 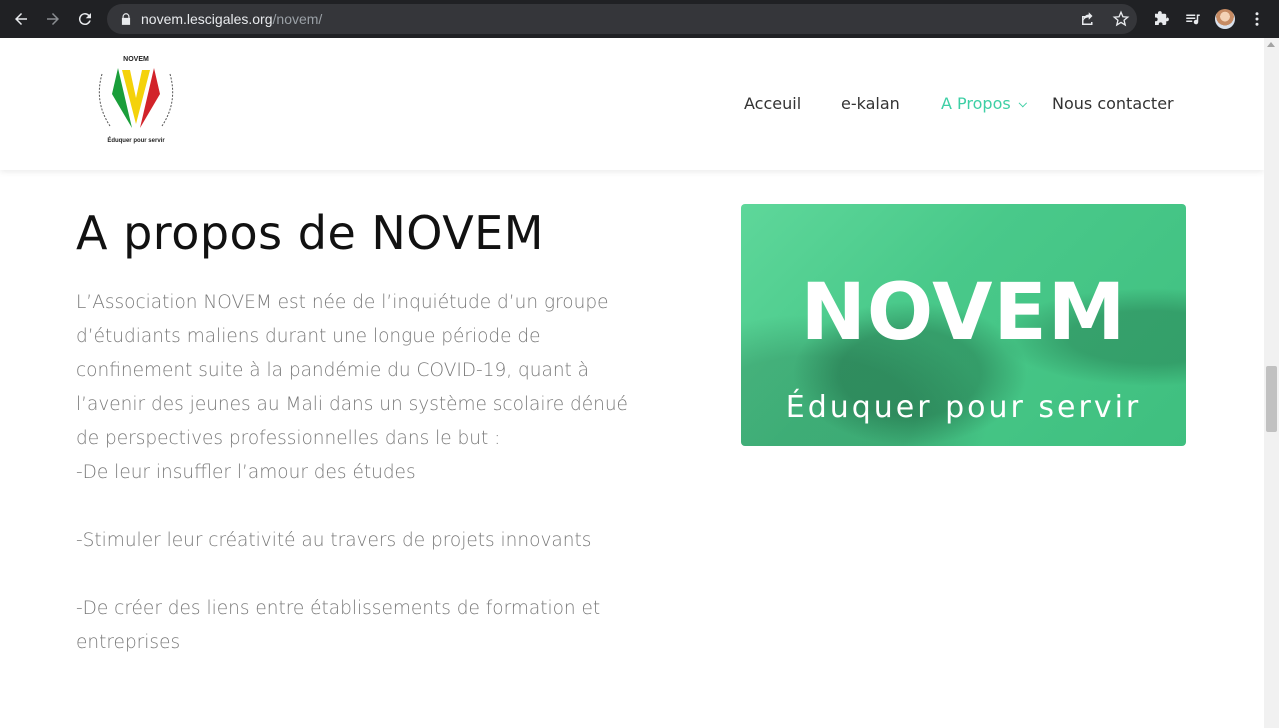 What do you see at coordinates (963, 407) in the screenshot?
I see `hero-subtitle: Éduquer pour servir` at bounding box center [963, 407].